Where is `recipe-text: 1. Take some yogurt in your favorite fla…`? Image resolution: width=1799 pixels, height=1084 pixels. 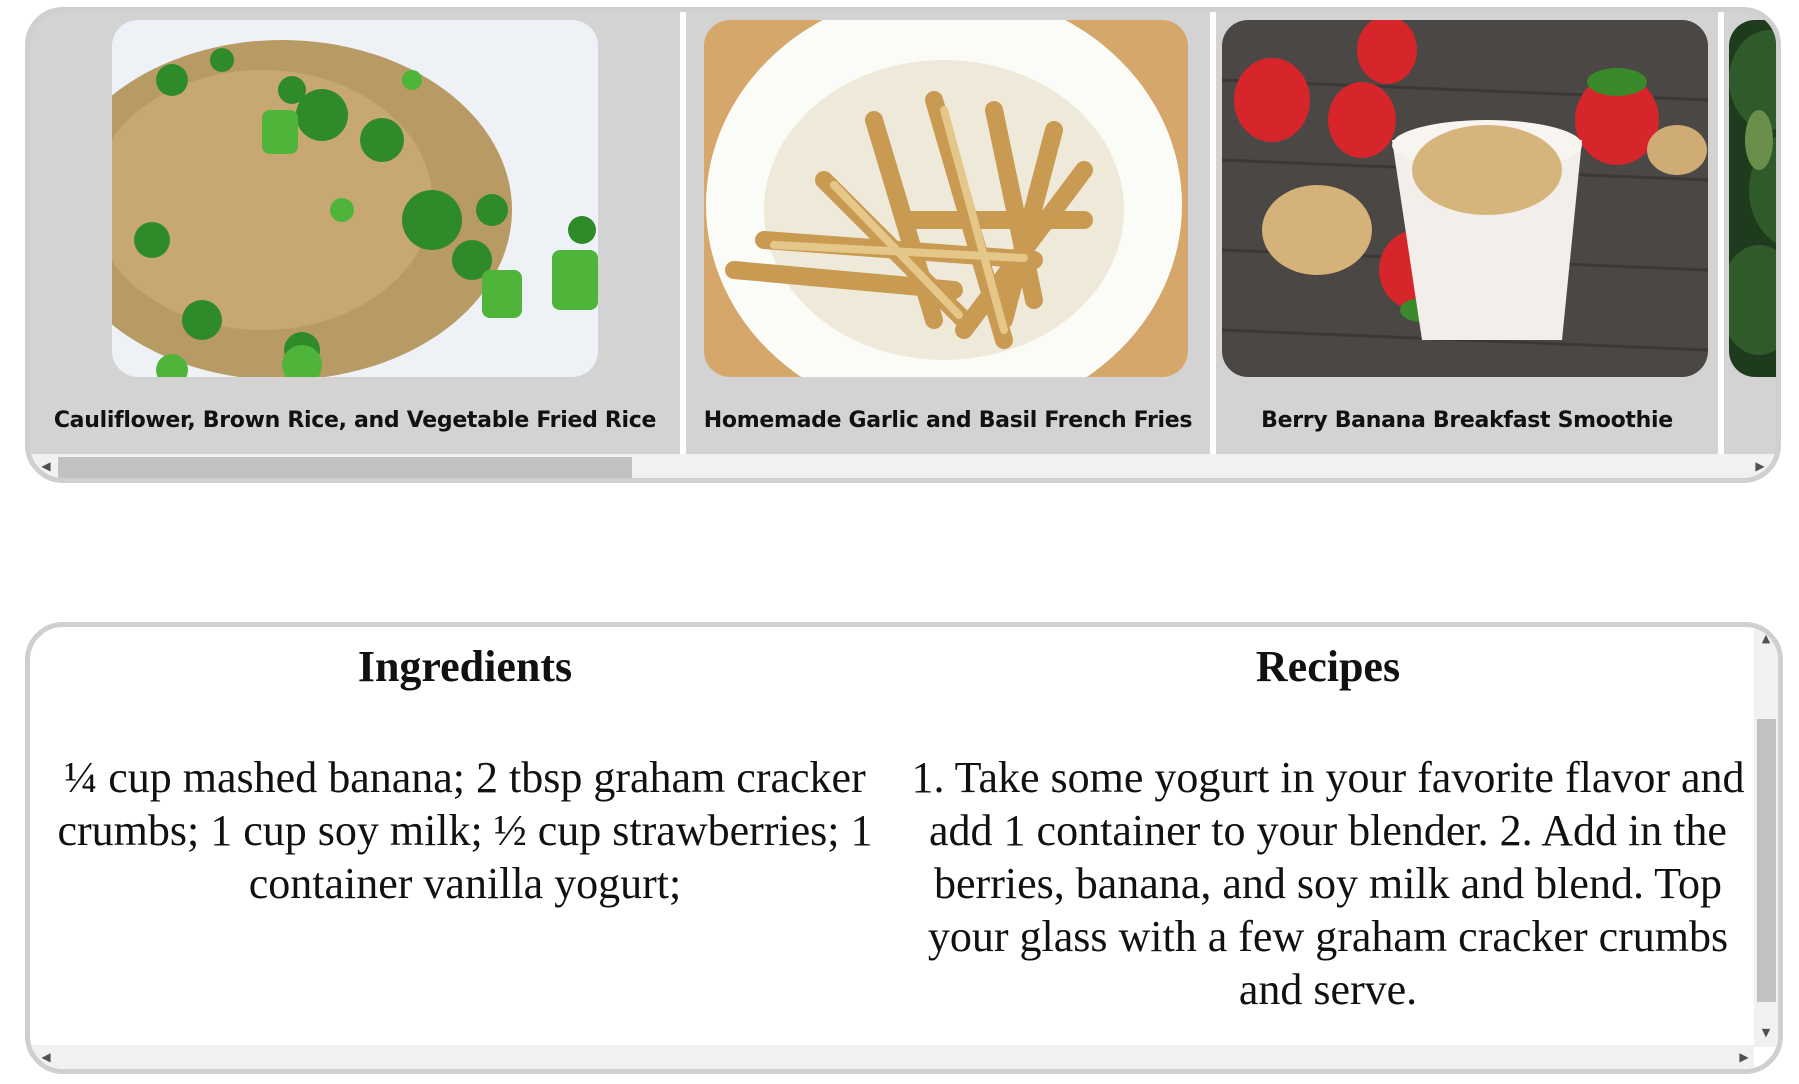 recipe-text: 1. Take some yogurt in your favorite fla… is located at coordinates (1328, 883).